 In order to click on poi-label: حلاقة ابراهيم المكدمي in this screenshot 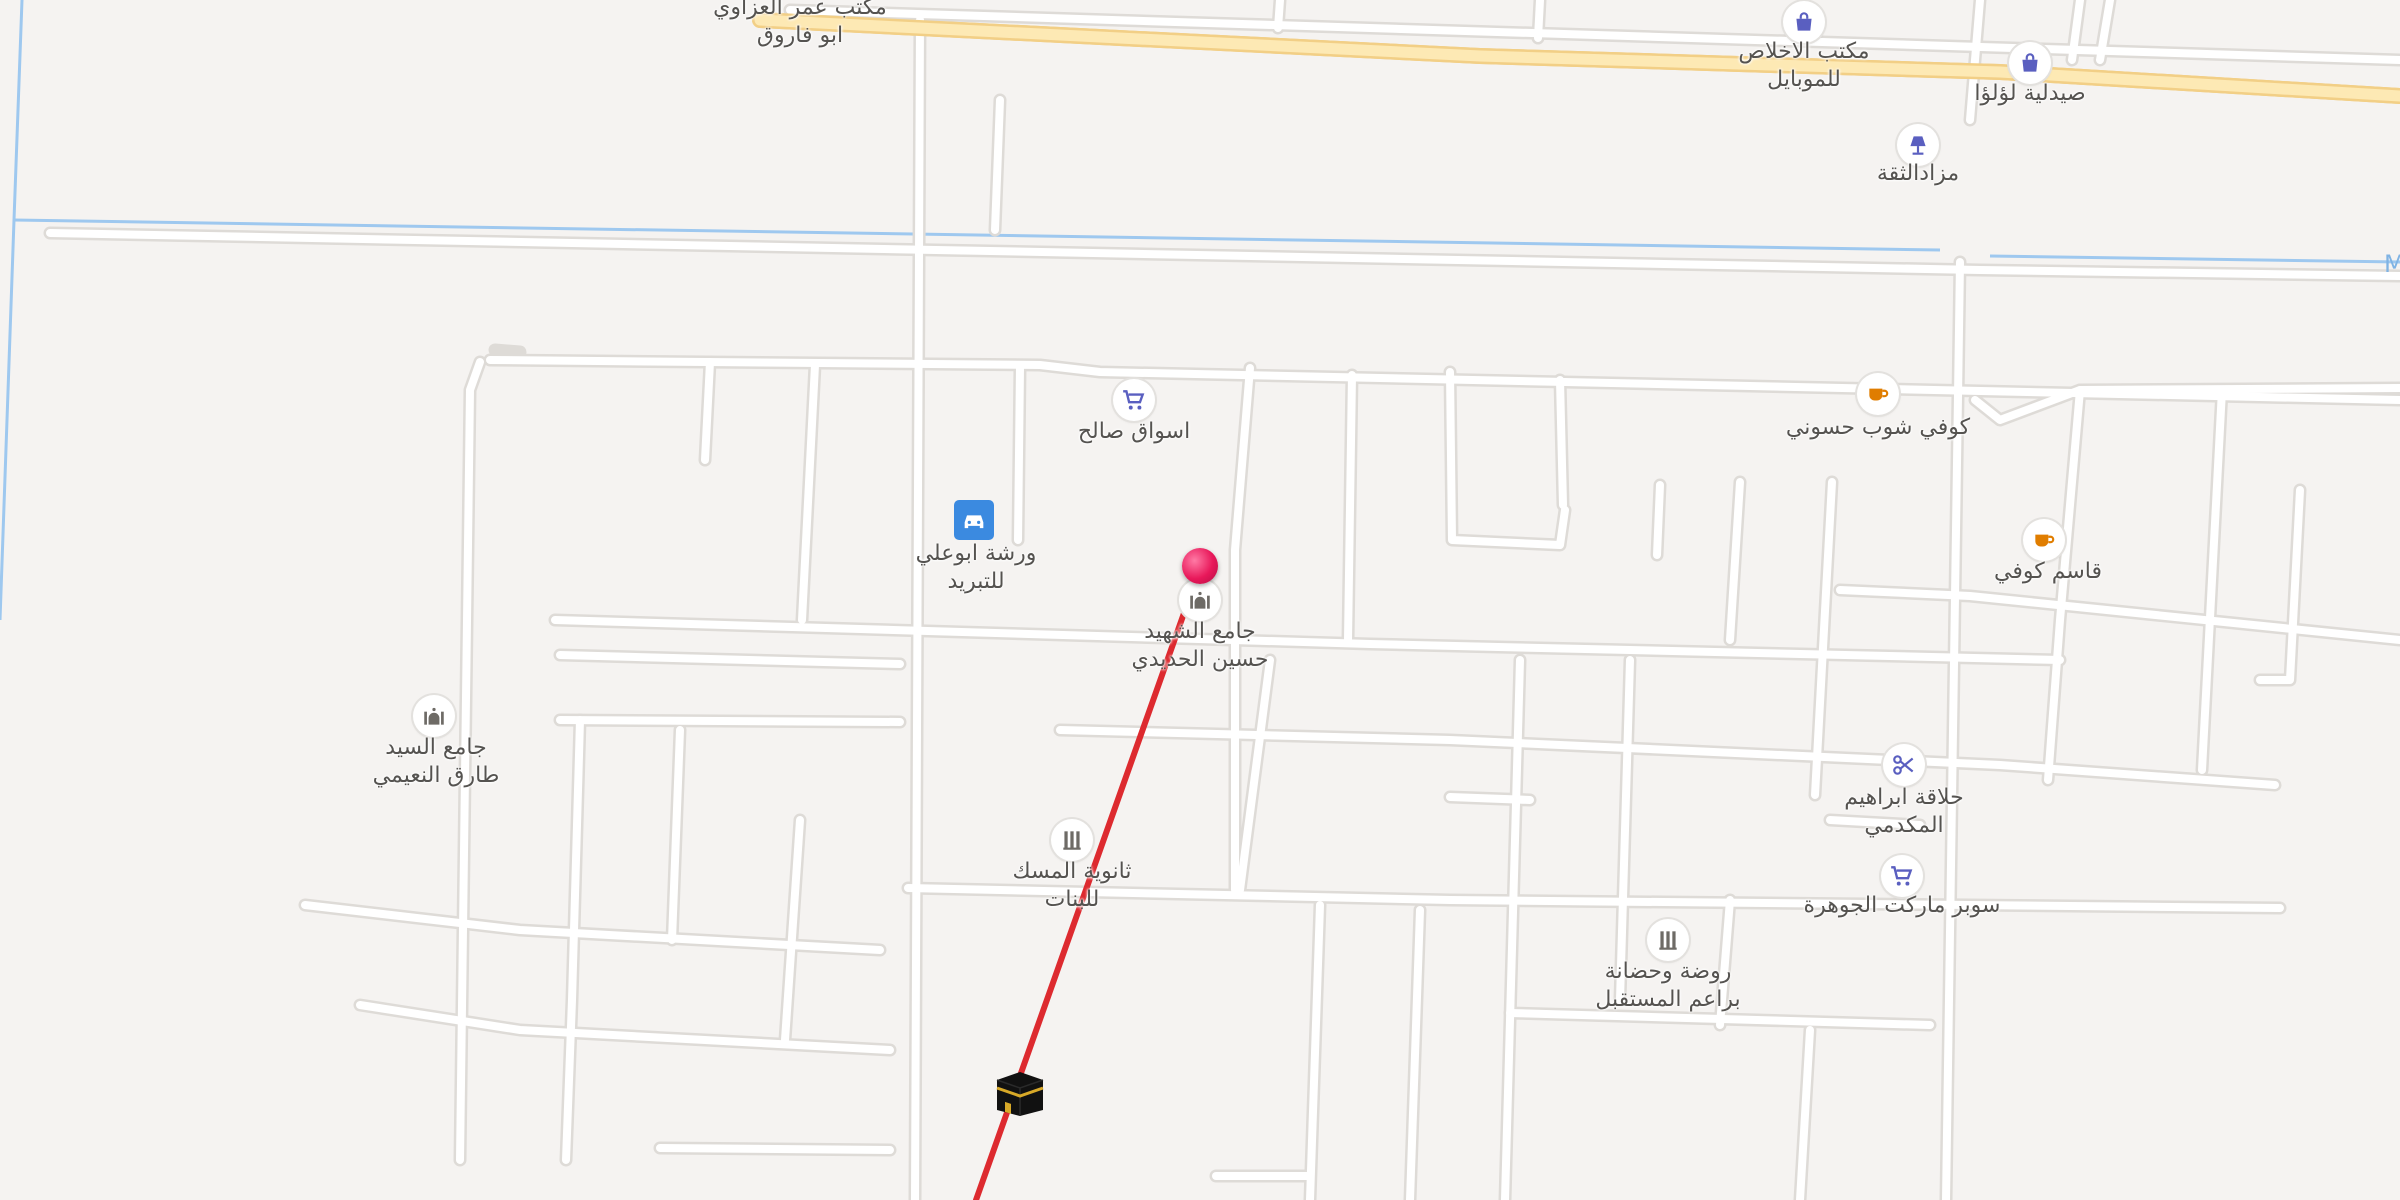, I will do `click(1904, 811)`.